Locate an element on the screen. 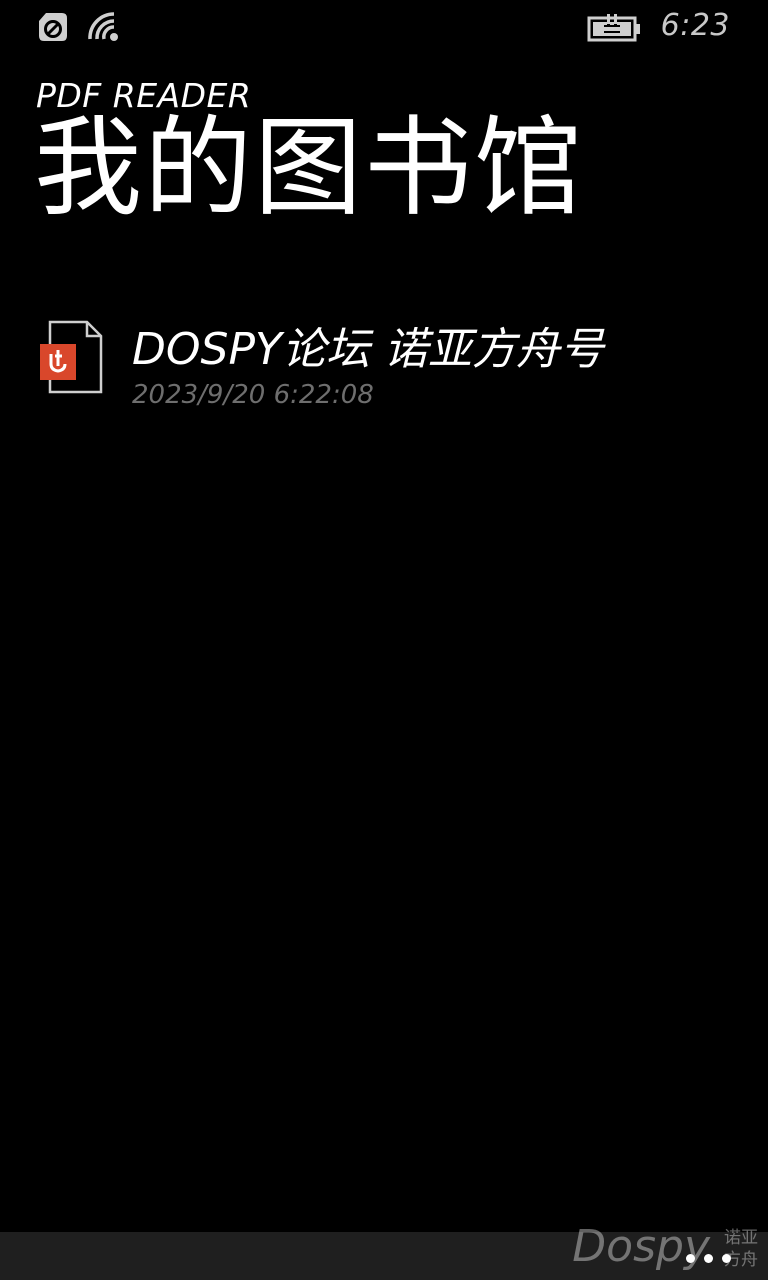  status-bar: 6:23 is located at coordinates (384, 28).